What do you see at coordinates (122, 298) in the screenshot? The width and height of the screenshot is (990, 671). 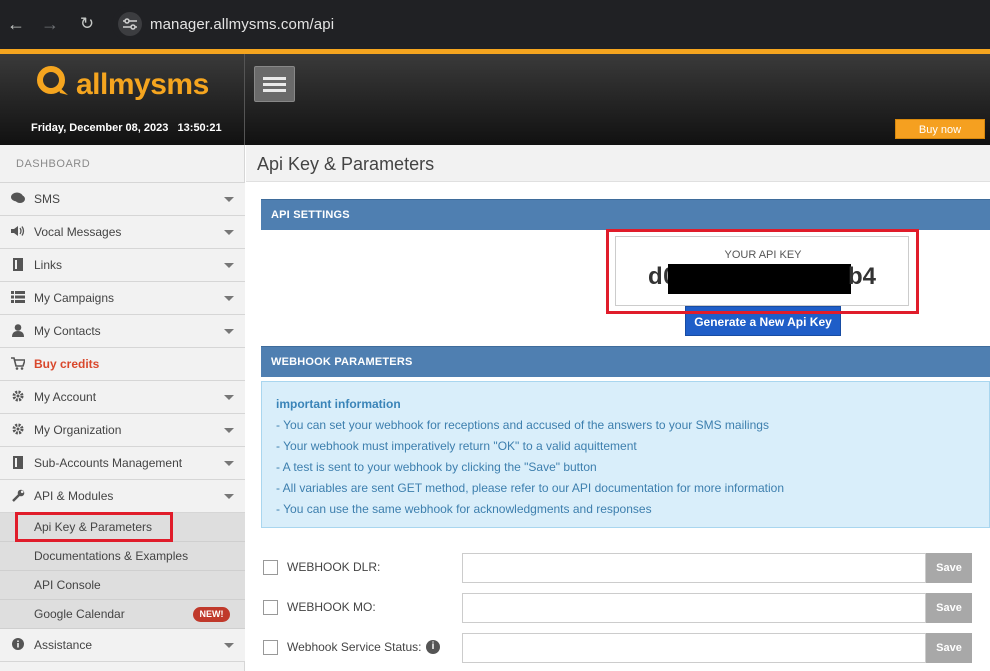 I see `sidebar-item-my-campaigns: My Campaigns` at bounding box center [122, 298].